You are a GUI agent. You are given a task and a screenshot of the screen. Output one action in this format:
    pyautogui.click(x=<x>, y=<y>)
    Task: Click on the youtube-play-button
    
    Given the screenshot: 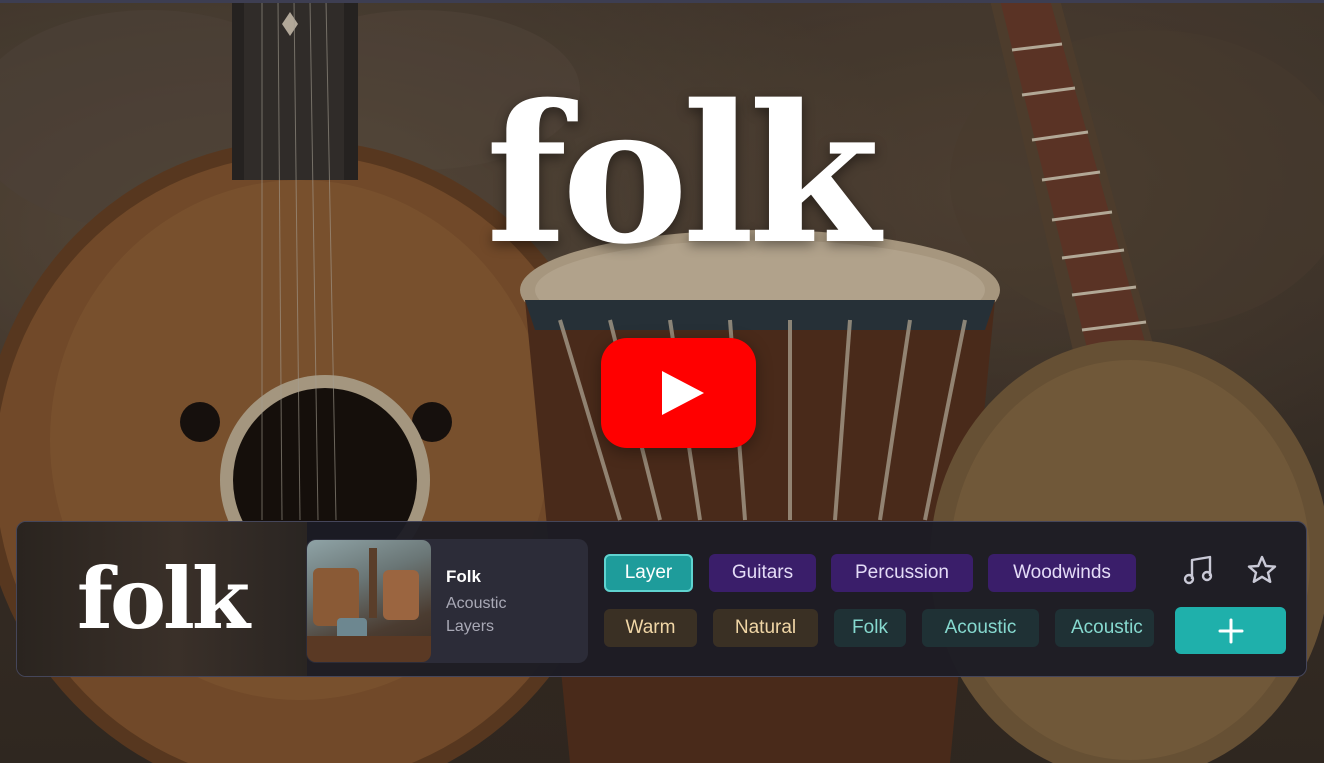 What is the action you would take?
    pyautogui.click(x=678, y=393)
    